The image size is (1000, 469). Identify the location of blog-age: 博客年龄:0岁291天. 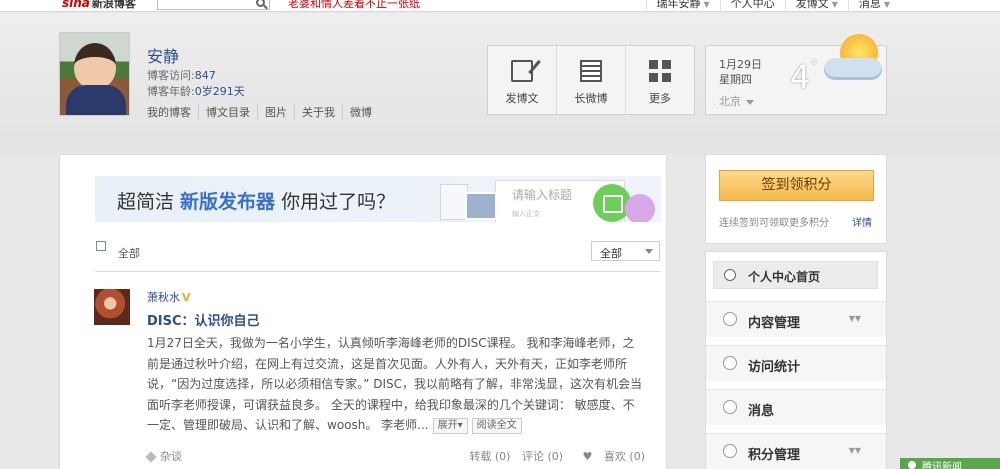
(196, 91).